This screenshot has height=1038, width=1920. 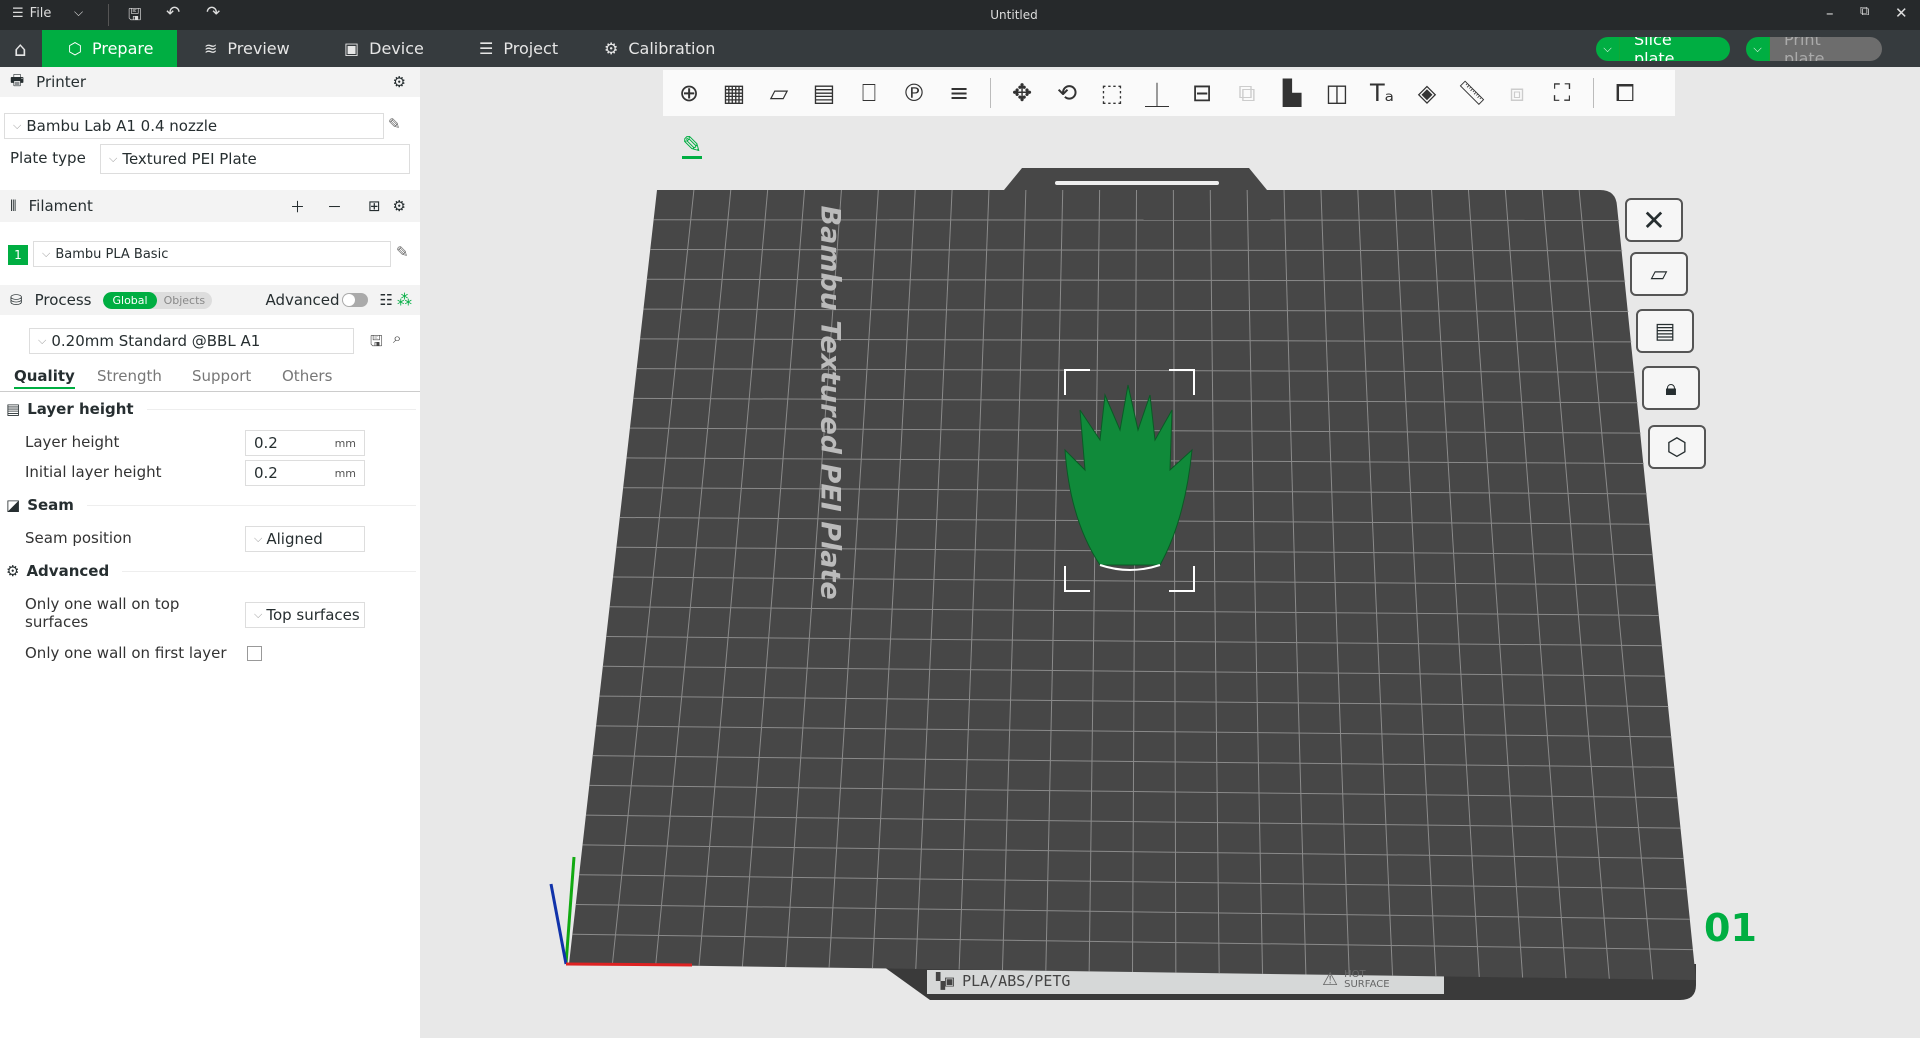 I want to click on hot-surface-warning: ⚠ HOT SURFACE, so click(x=1356, y=979).